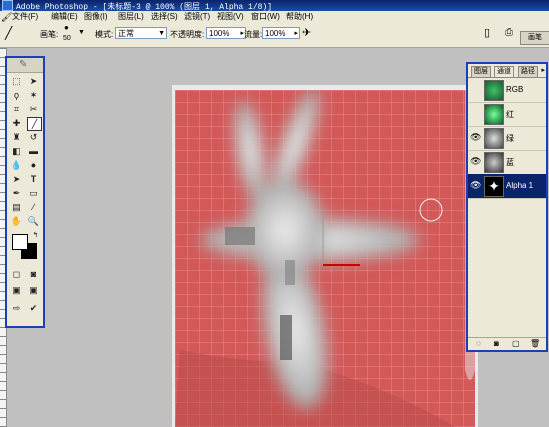 The image size is (549, 427). Describe the element at coordinates (510, 162) in the screenshot. I see `channel-label: 蓝` at that location.